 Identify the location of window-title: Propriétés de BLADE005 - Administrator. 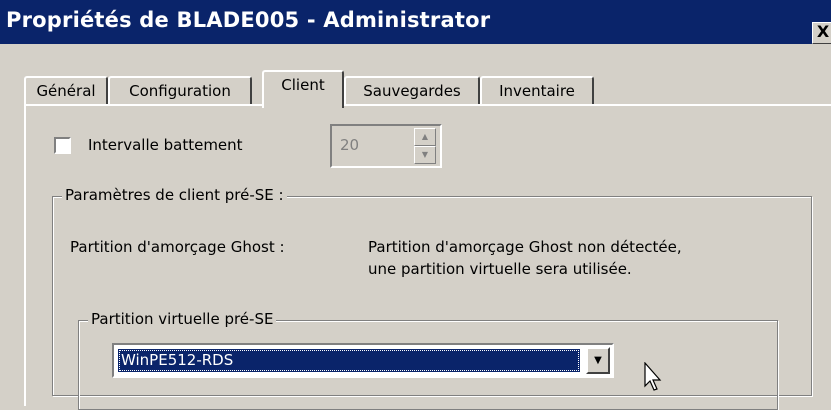
(248, 20).